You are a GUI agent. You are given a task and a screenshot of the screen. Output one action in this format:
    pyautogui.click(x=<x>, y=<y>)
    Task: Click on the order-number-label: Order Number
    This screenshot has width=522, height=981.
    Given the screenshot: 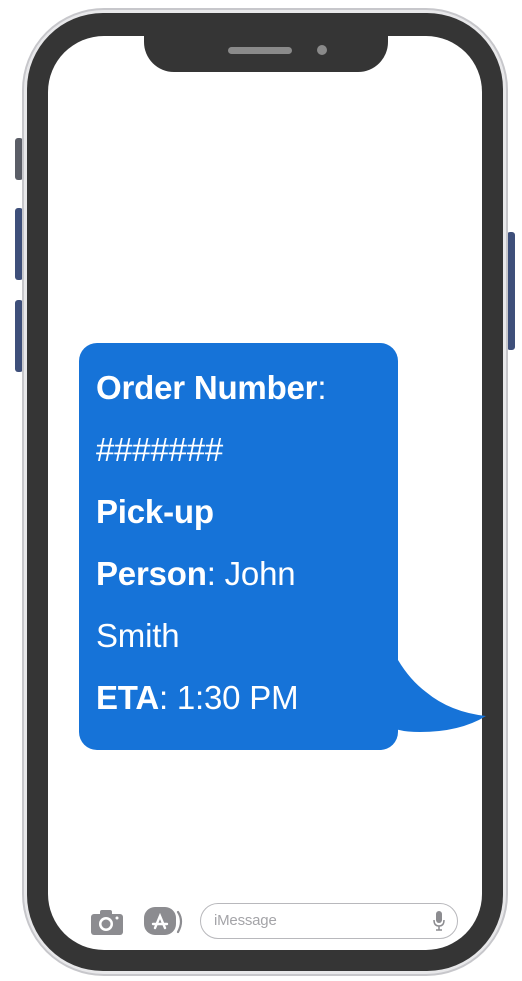 What is the action you would take?
    pyautogui.click(x=207, y=387)
    